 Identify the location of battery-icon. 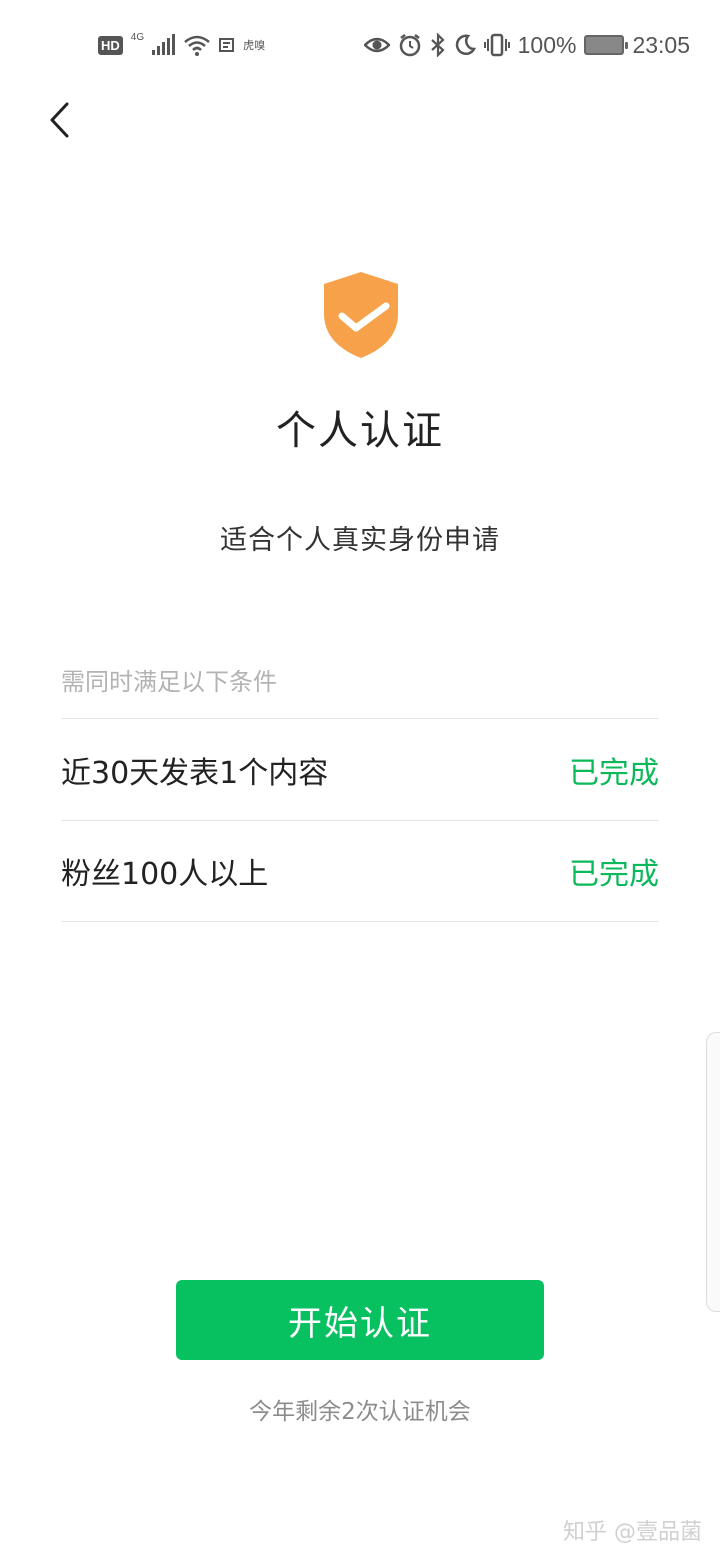
(606, 45).